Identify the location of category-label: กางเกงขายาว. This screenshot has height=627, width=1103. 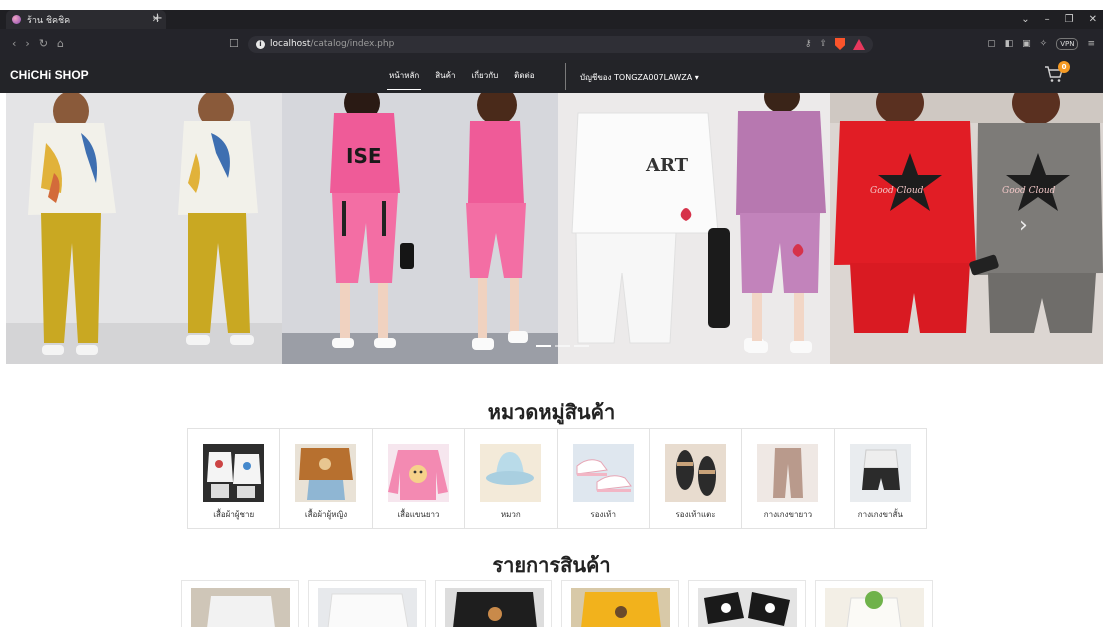
(788, 514).